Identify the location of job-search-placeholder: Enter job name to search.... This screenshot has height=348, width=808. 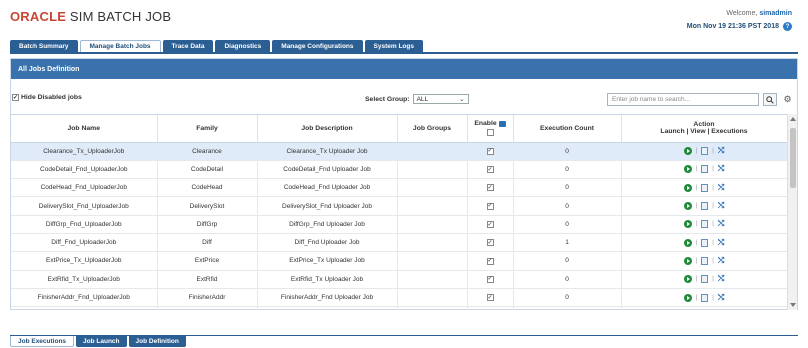
(651, 99).